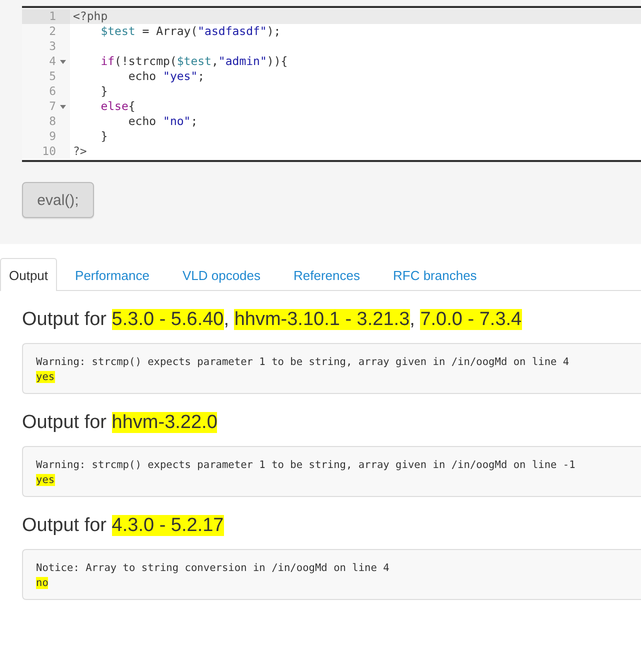 The height and width of the screenshot is (647, 641). What do you see at coordinates (79, 151) in the screenshot?
I see `code-line: ?>` at bounding box center [79, 151].